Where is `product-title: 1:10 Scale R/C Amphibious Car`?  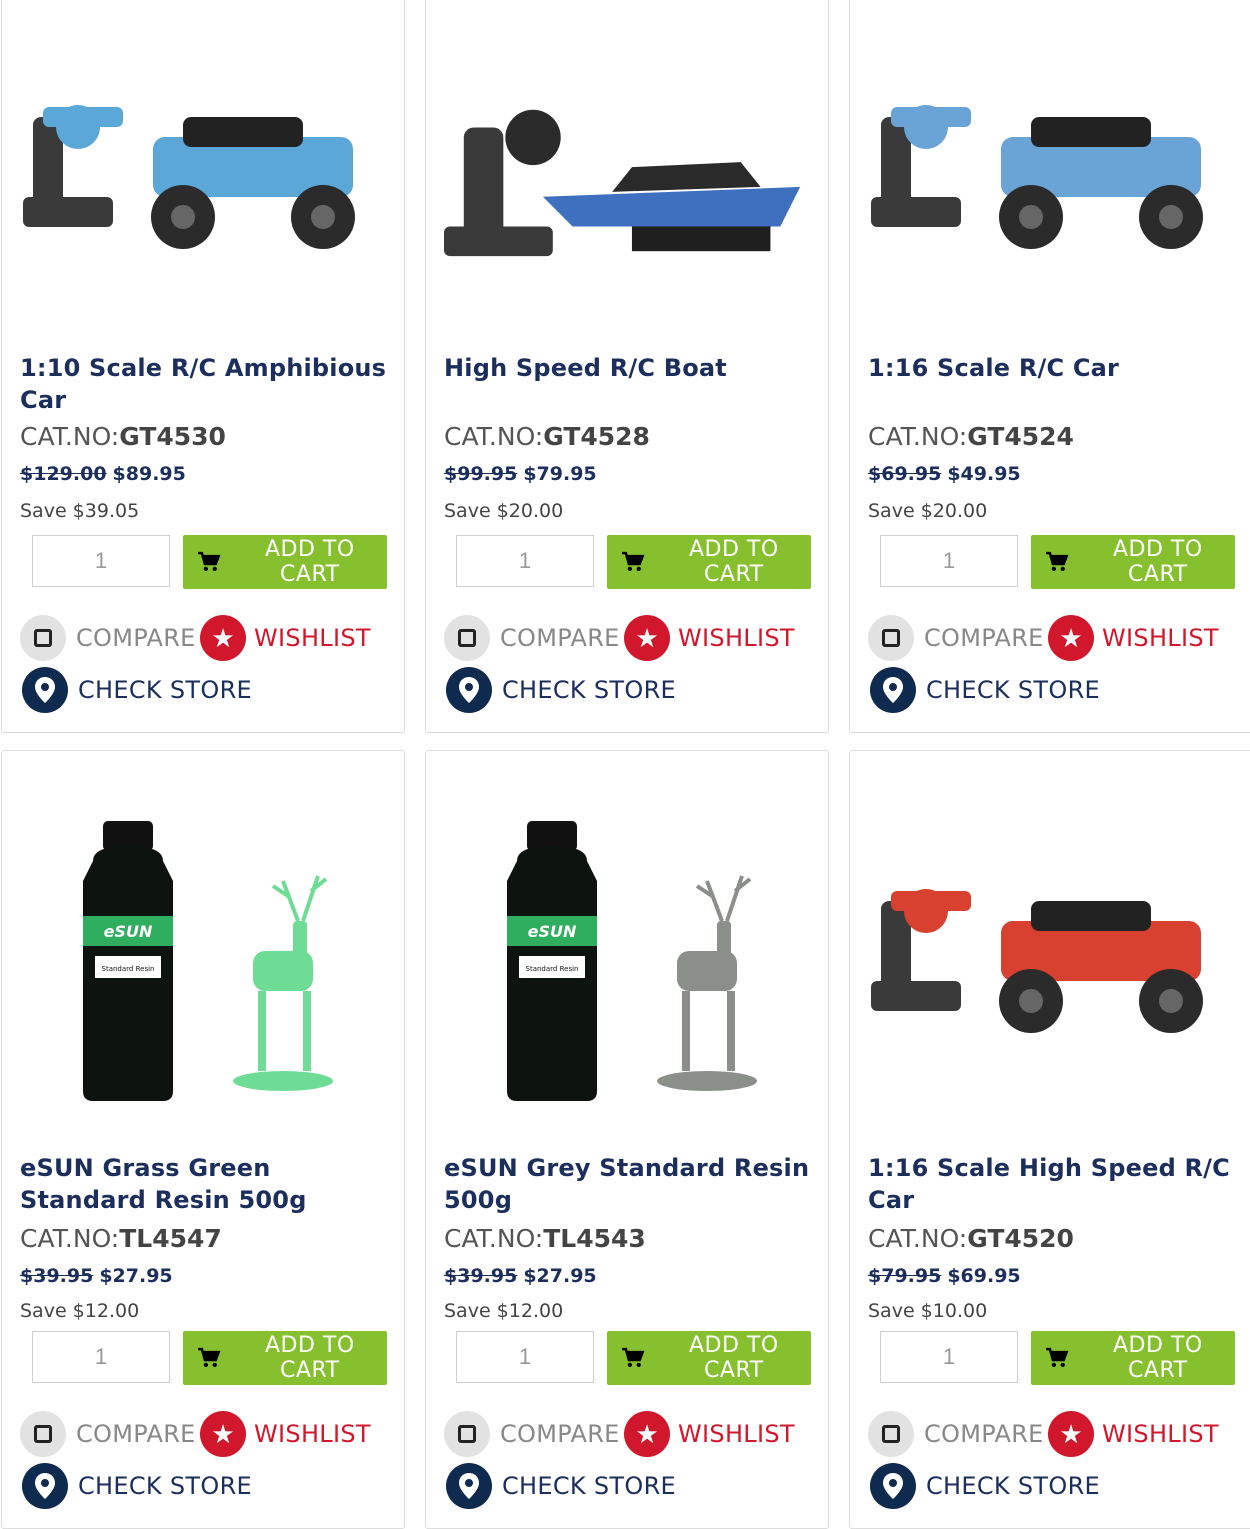 product-title: 1:10 Scale R/C Amphibious Car is located at coordinates (205, 384).